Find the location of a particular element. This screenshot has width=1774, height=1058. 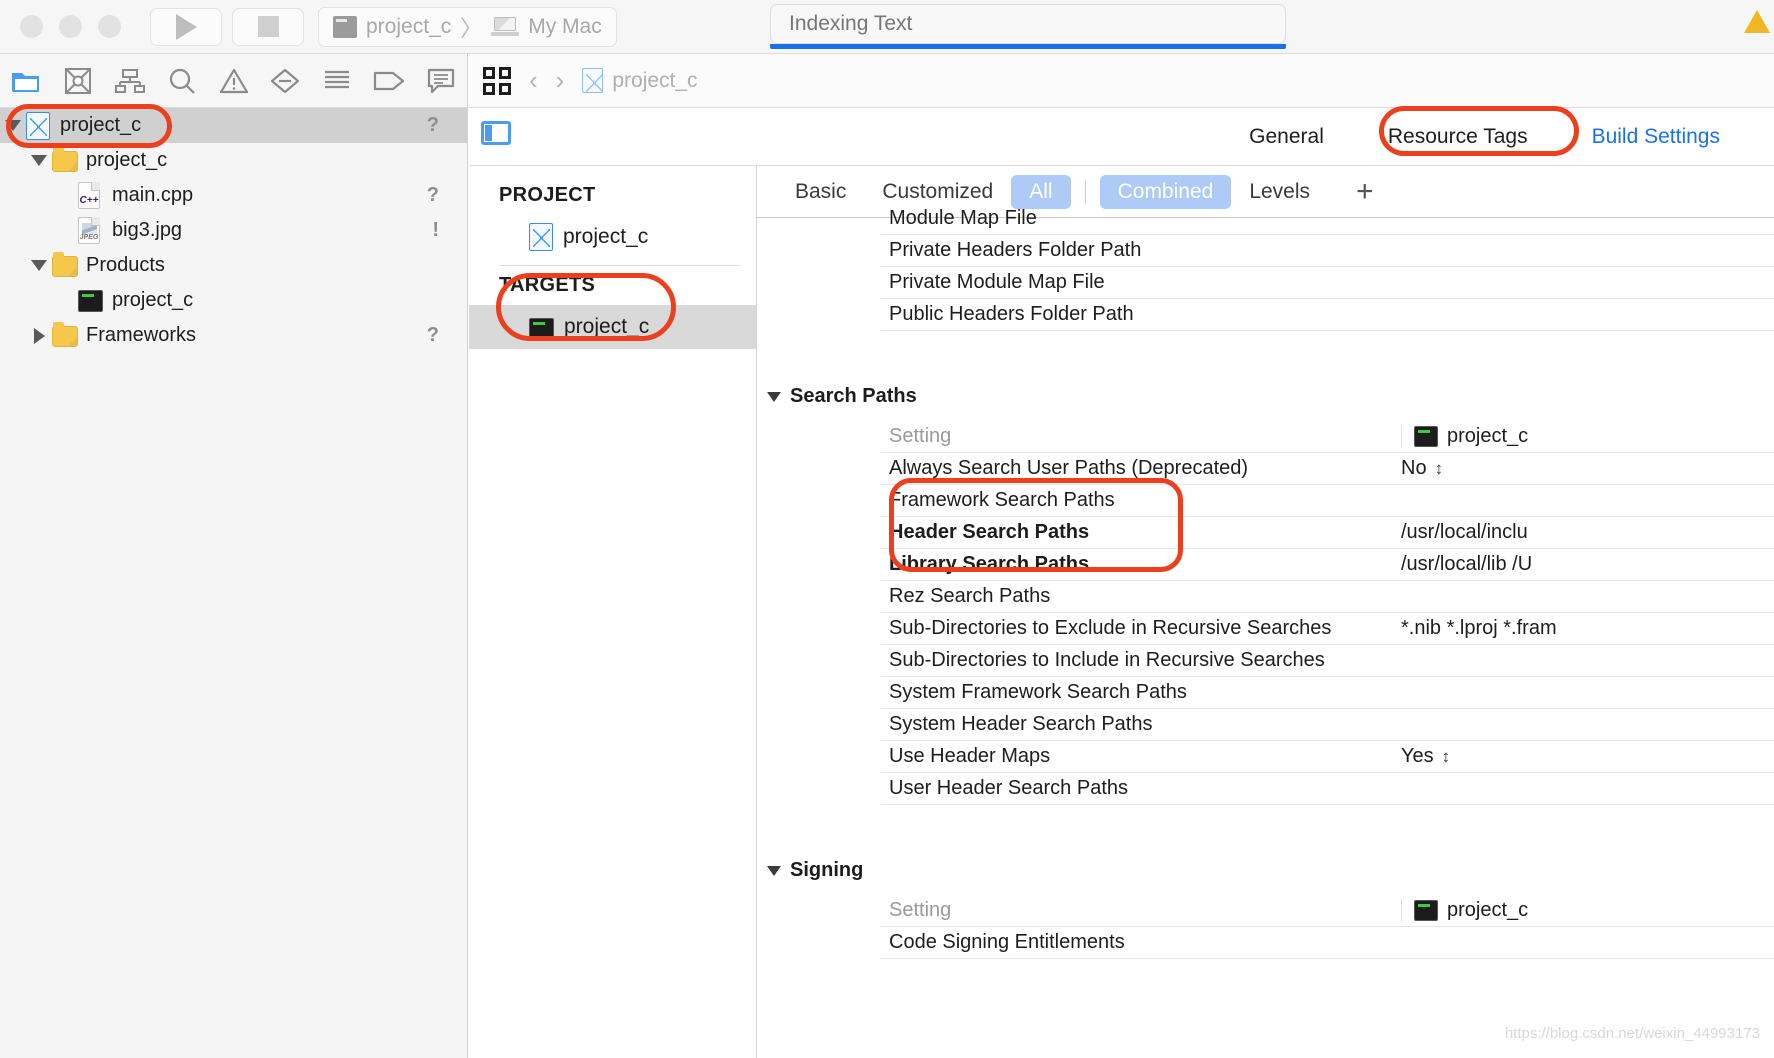

diamond-minus-icon is located at coordinates (285, 80).